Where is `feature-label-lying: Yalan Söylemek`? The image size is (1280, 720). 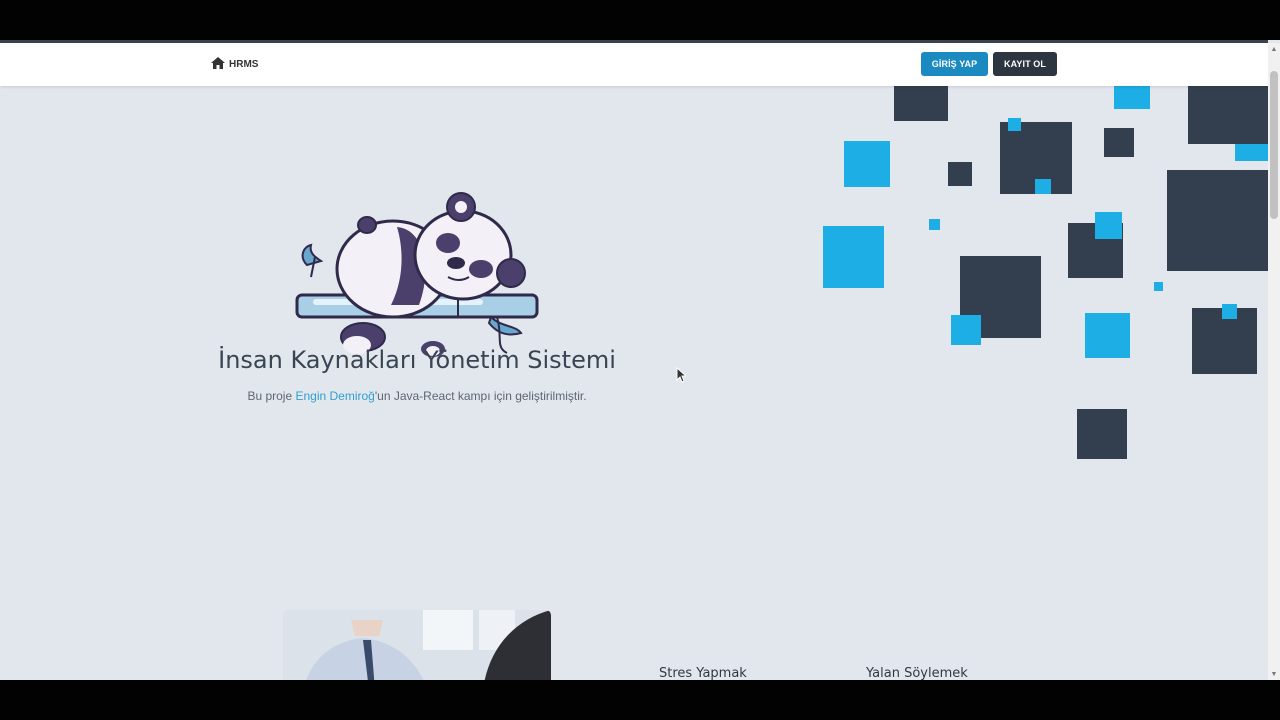
feature-label-lying: Yalan Söylemek is located at coordinates (917, 673).